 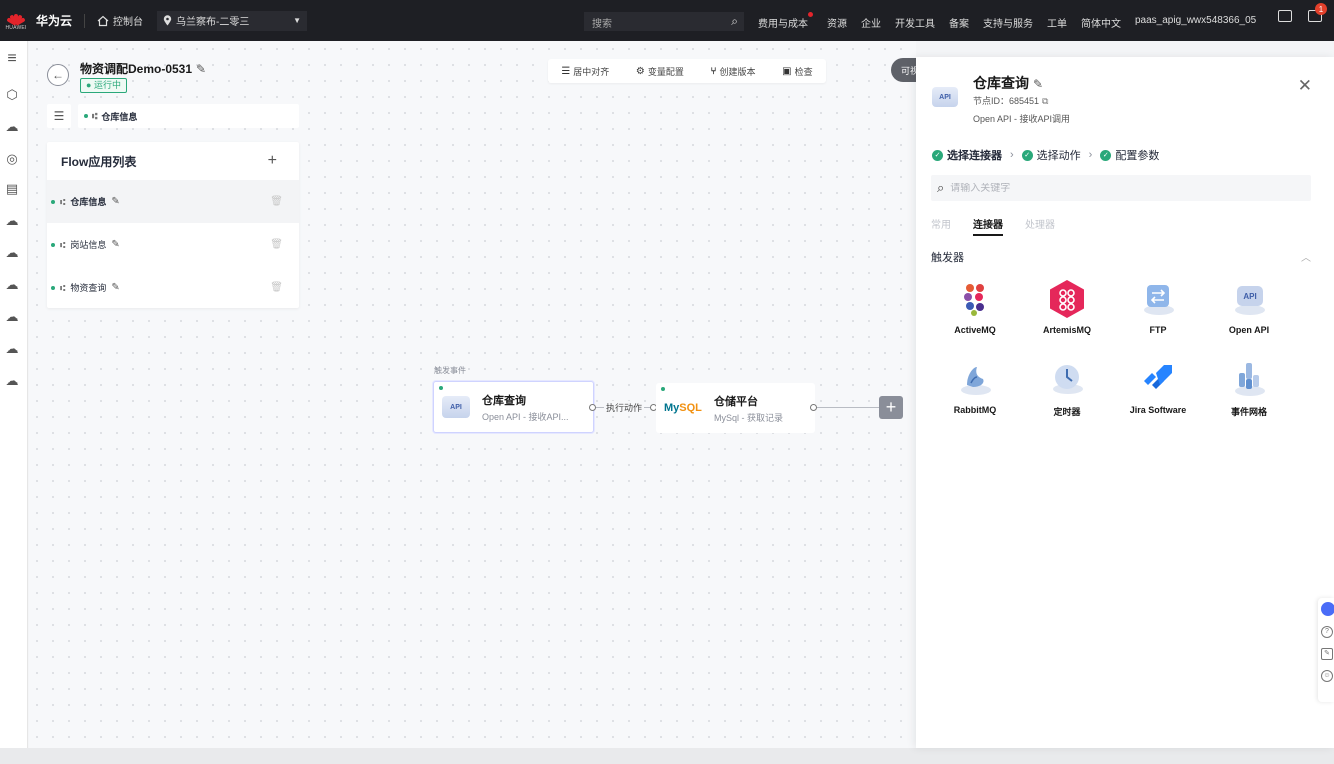 What do you see at coordinates (1305, 86) in the screenshot?
I see `close-icon: ✕` at bounding box center [1305, 86].